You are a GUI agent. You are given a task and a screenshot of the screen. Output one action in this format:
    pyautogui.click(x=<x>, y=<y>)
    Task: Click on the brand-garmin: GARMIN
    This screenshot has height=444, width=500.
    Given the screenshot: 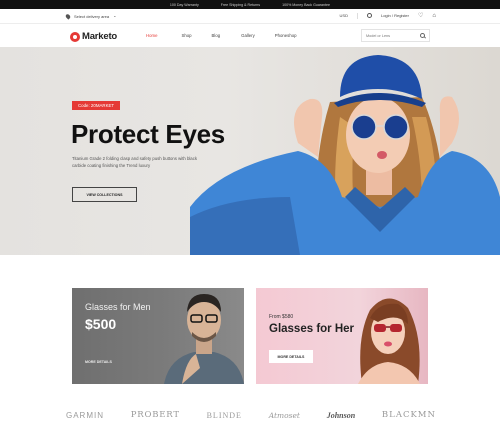 What is the action you would take?
    pyautogui.click(x=85, y=415)
    